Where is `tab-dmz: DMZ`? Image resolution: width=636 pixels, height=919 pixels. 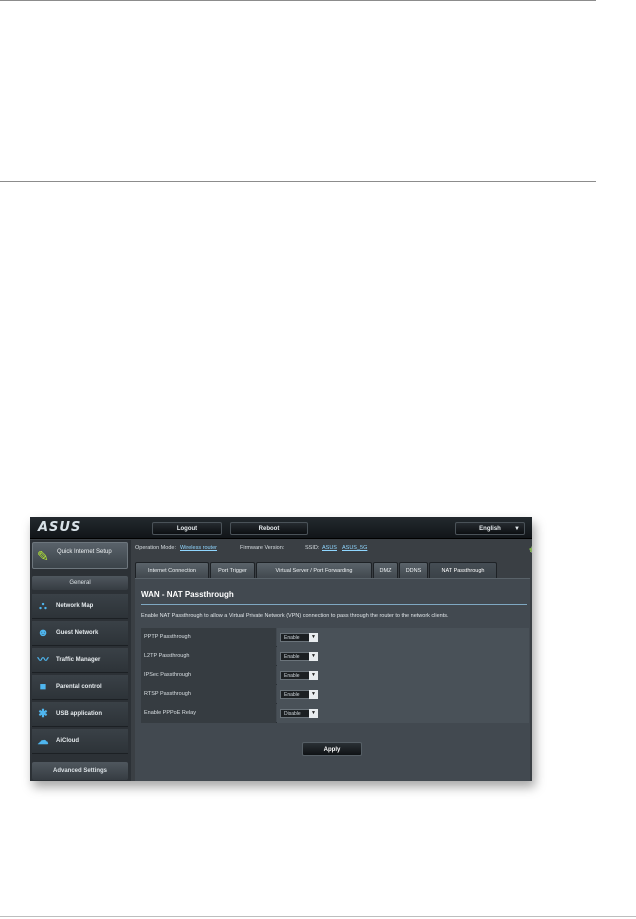
tab-dmz: DMZ is located at coordinates (385, 570).